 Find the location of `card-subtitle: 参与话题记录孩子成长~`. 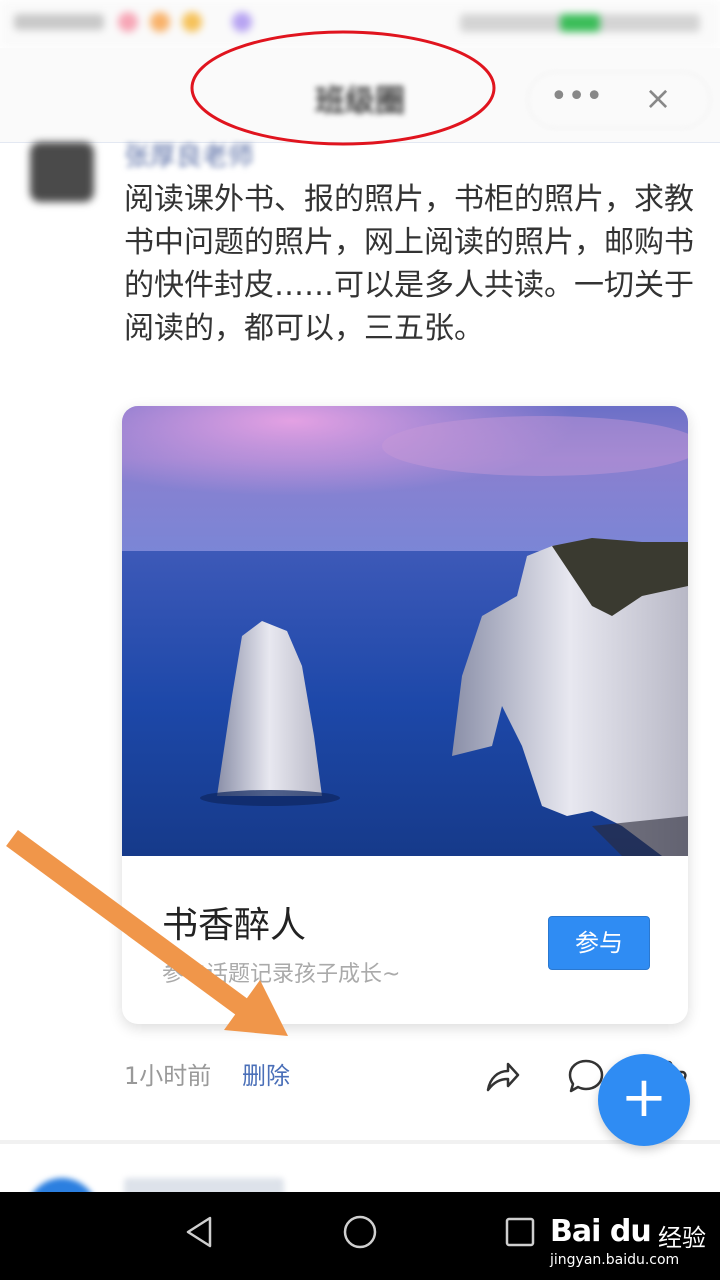

card-subtitle: 参与话题记录孩子成长~ is located at coordinates (281, 974).